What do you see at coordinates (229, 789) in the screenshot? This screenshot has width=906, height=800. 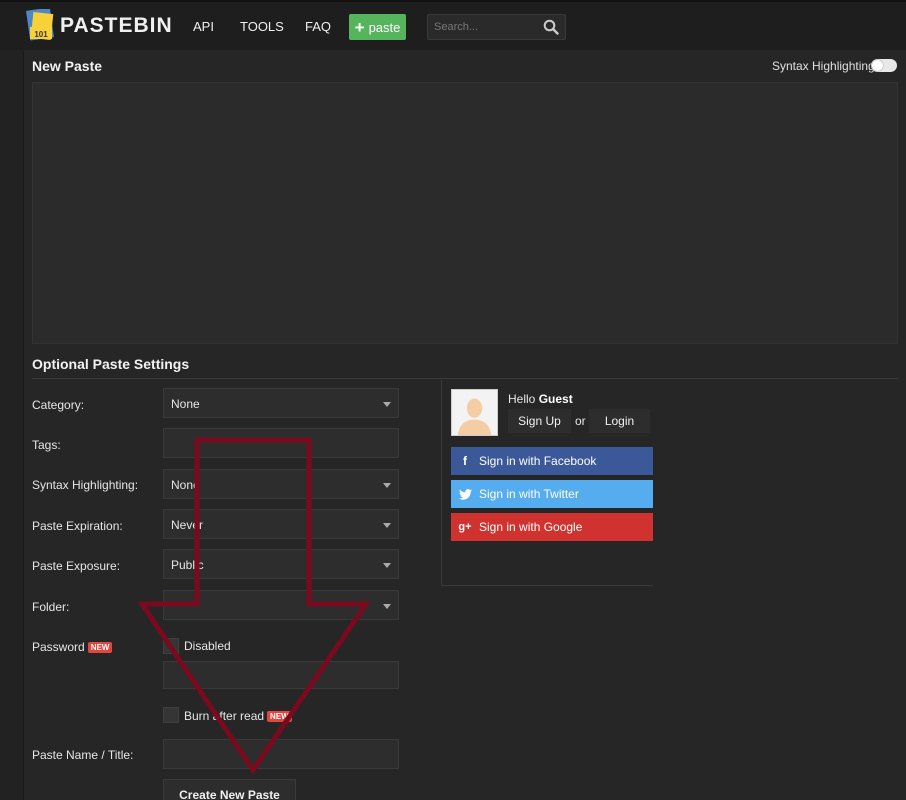 I see `create-new-paste-button: Create New Paste` at bounding box center [229, 789].